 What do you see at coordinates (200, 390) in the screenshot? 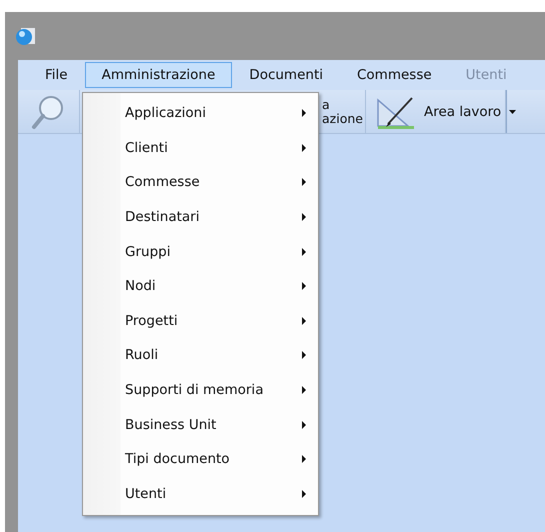
I see `dropdown-menu-item: Supporti di memoria` at bounding box center [200, 390].